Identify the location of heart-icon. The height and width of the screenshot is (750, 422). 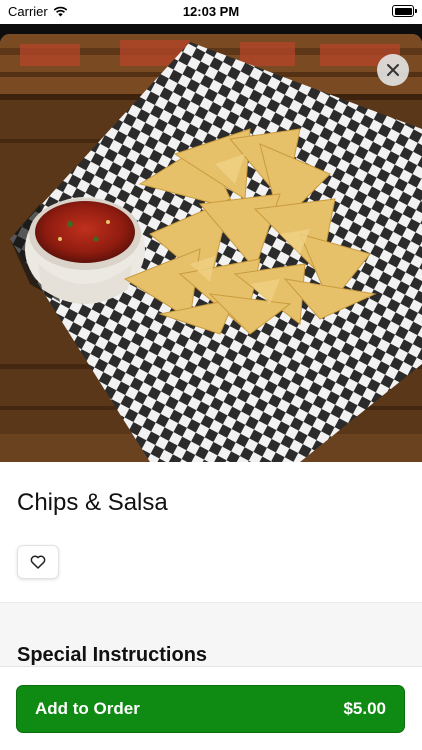
(38, 562).